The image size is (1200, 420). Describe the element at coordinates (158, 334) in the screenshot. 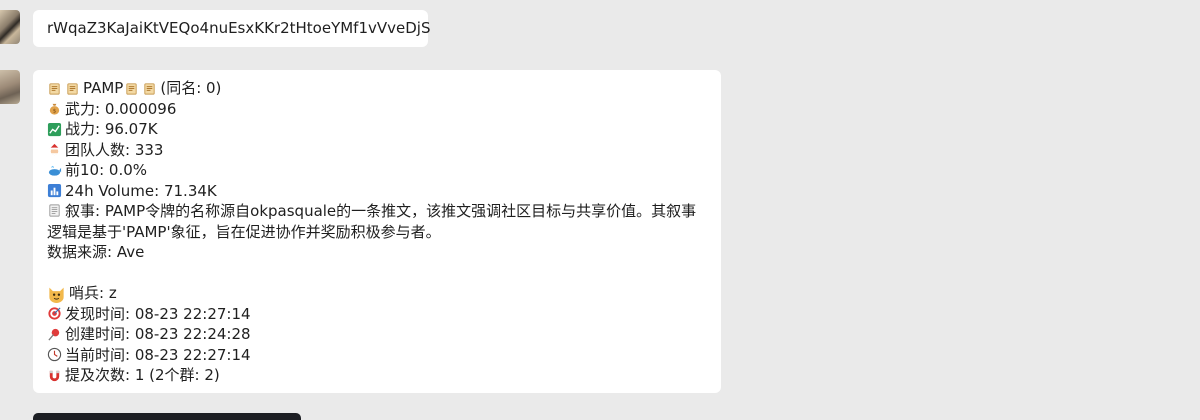

I see `created-time-value: 创建时间: 08-23 22:24:28` at that location.